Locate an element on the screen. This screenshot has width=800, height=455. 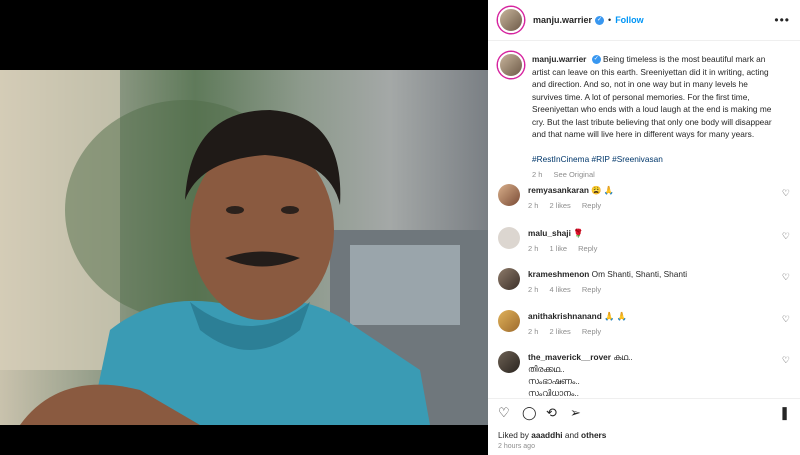
comment-likes: 4 likes is located at coordinates (560, 289).